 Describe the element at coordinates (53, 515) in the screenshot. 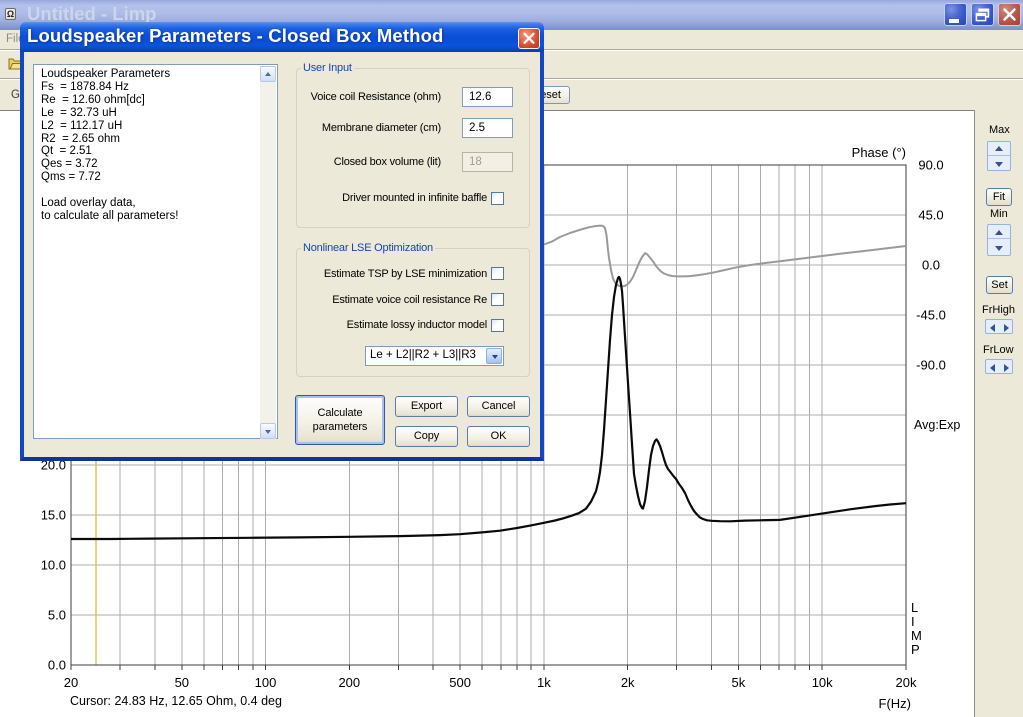

I see `svg-text: 15.0` at that location.